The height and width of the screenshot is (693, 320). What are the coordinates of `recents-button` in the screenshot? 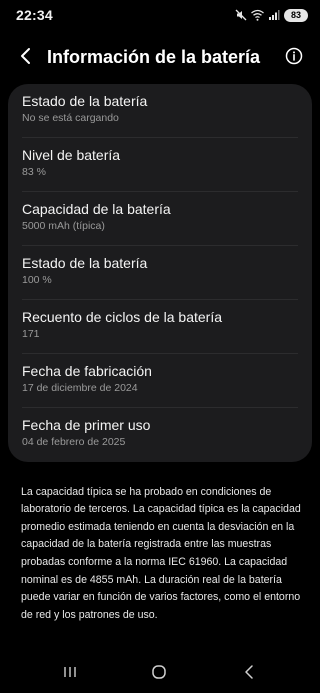 It's located at (70, 674).